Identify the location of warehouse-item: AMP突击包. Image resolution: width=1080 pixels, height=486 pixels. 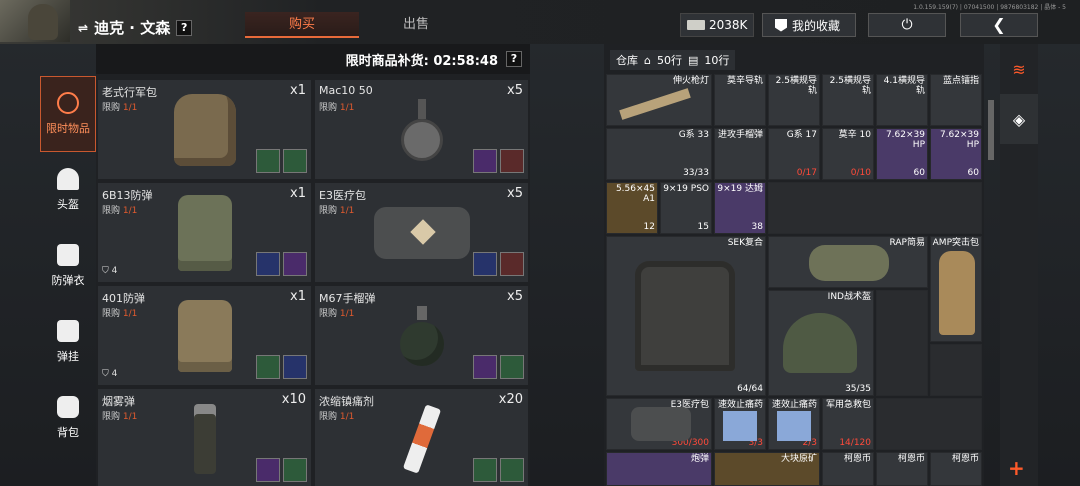
(956, 289).